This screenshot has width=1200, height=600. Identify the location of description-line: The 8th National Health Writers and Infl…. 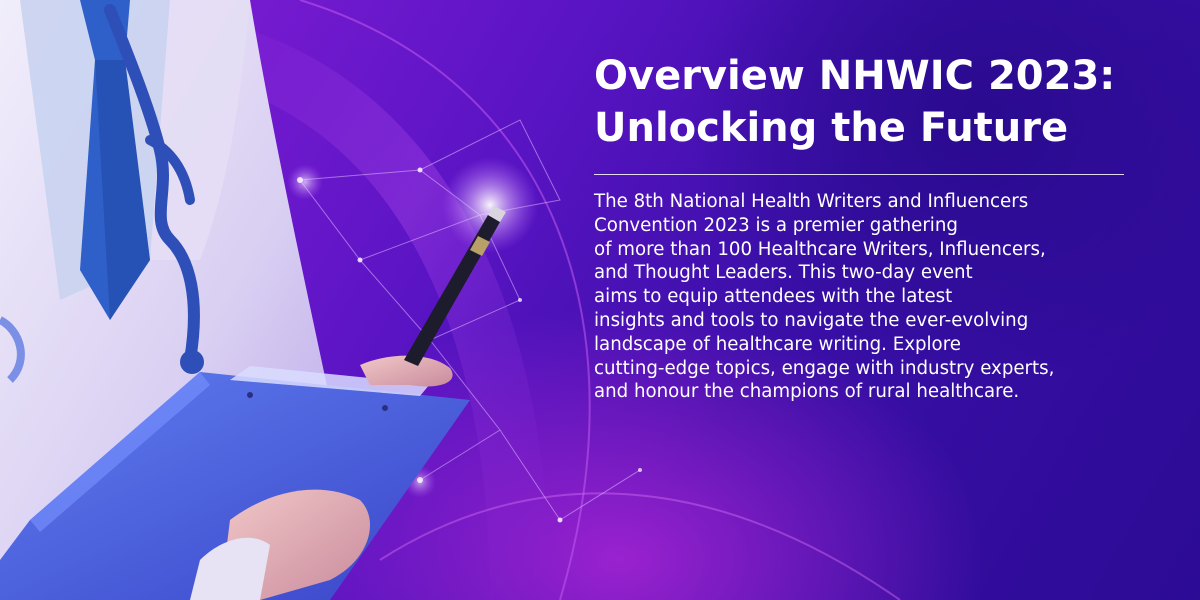
(811, 201).